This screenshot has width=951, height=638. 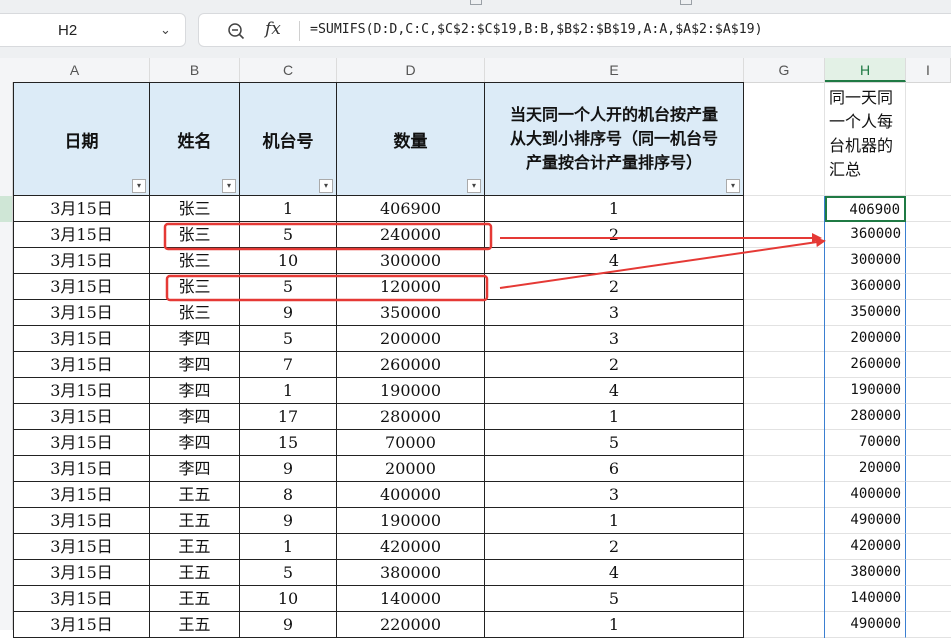 I want to click on zoom-formula-icon, so click(x=236, y=31).